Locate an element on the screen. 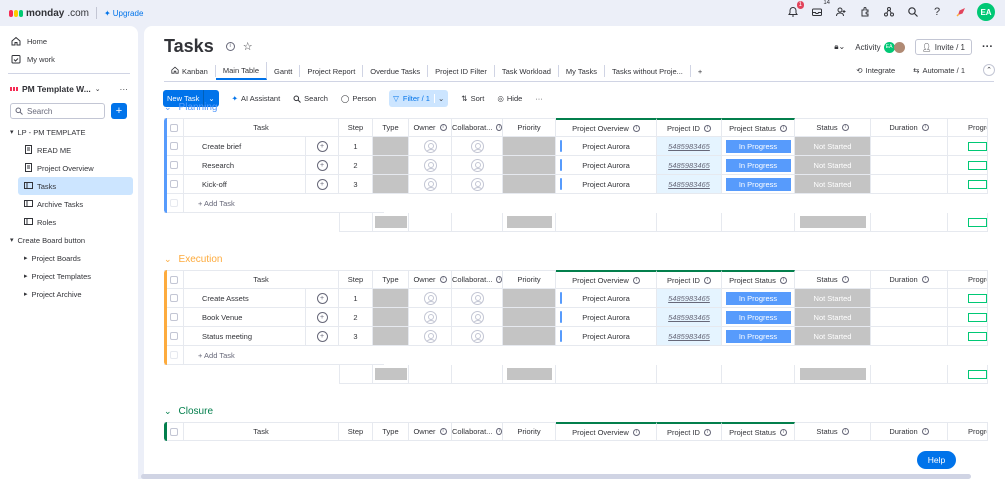 The height and width of the screenshot is (479, 1005). tab-main-table: Main Table is located at coordinates (241, 71).